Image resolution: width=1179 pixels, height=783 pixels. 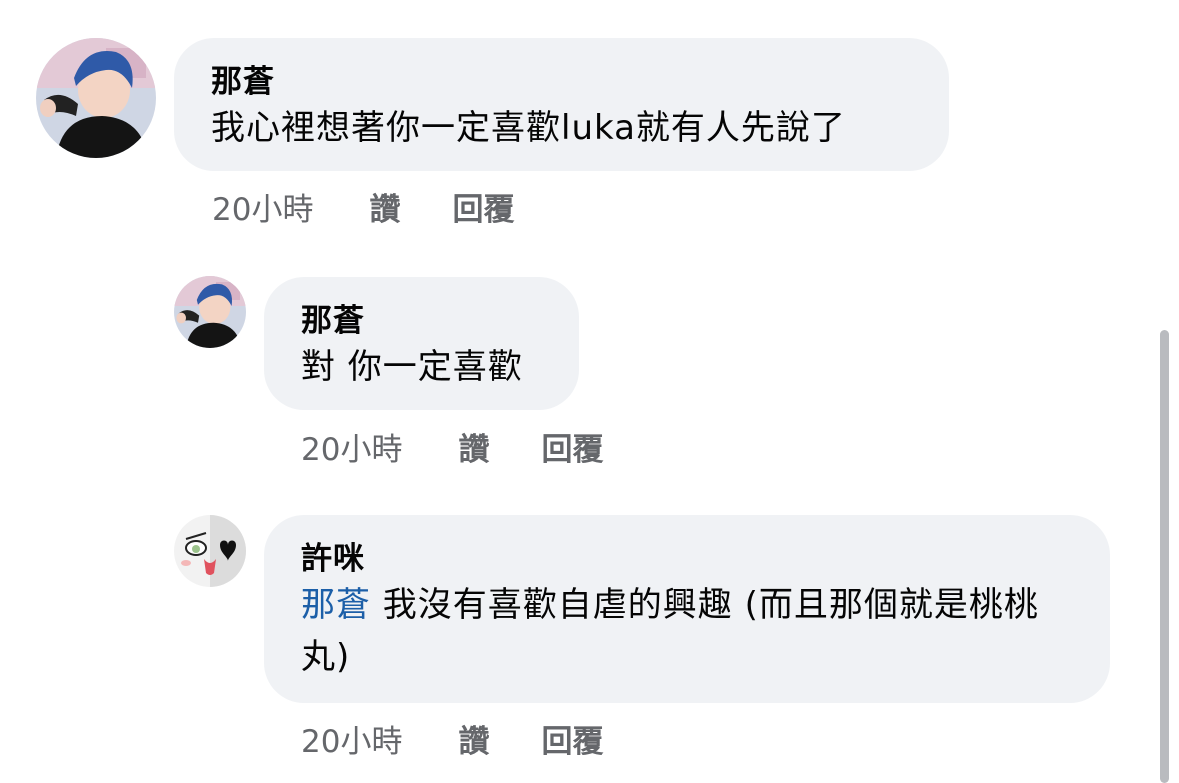 I want to click on comment-text: 我心裡想著你一定喜歡luka就有人先說了, so click(x=562, y=128).